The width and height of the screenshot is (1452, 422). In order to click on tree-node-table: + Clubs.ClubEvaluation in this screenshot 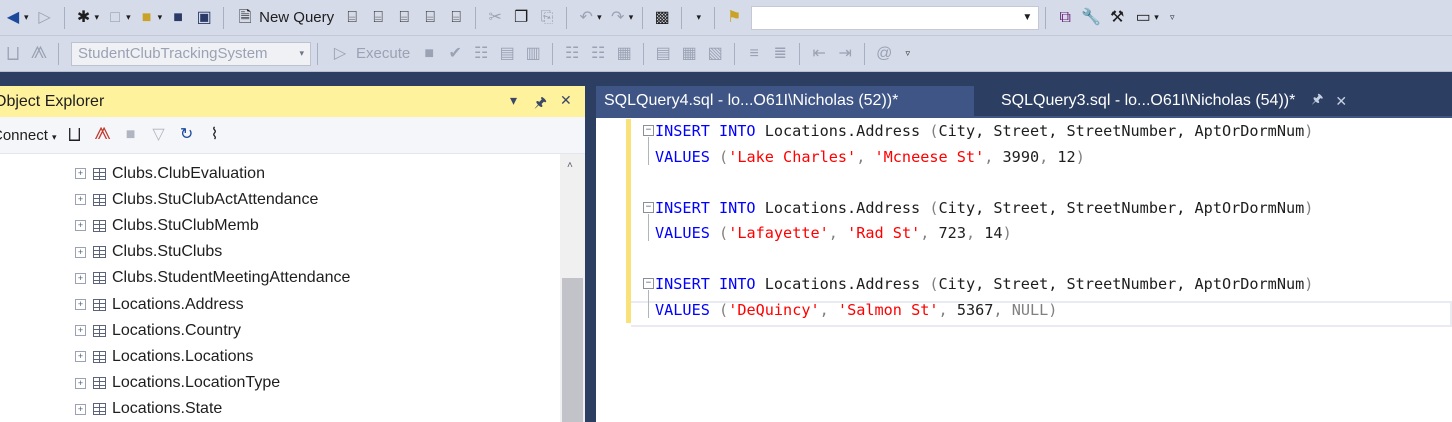, I will do `click(170, 173)`.